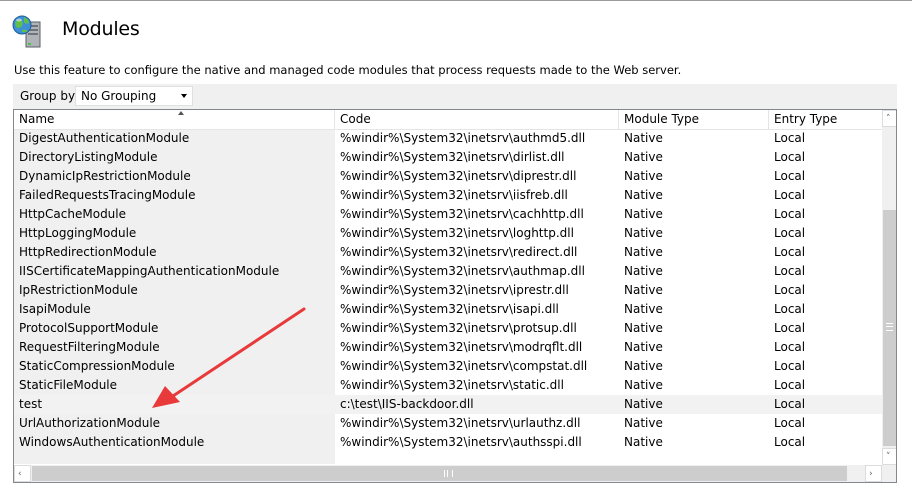 Image resolution: width=912 pixels, height=495 pixels. I want to click on groupby-selected-value: No Grouping, so click(119, 96).